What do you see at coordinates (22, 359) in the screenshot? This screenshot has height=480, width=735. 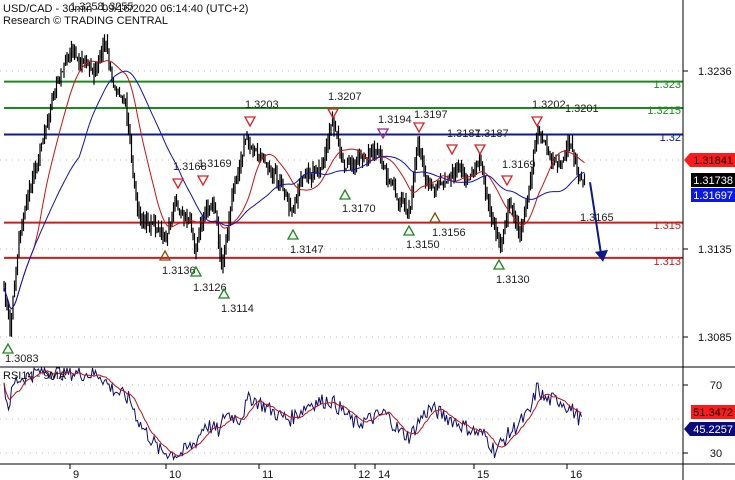 I see `trough-label: 1.3083` at bounding box center [22, 359].